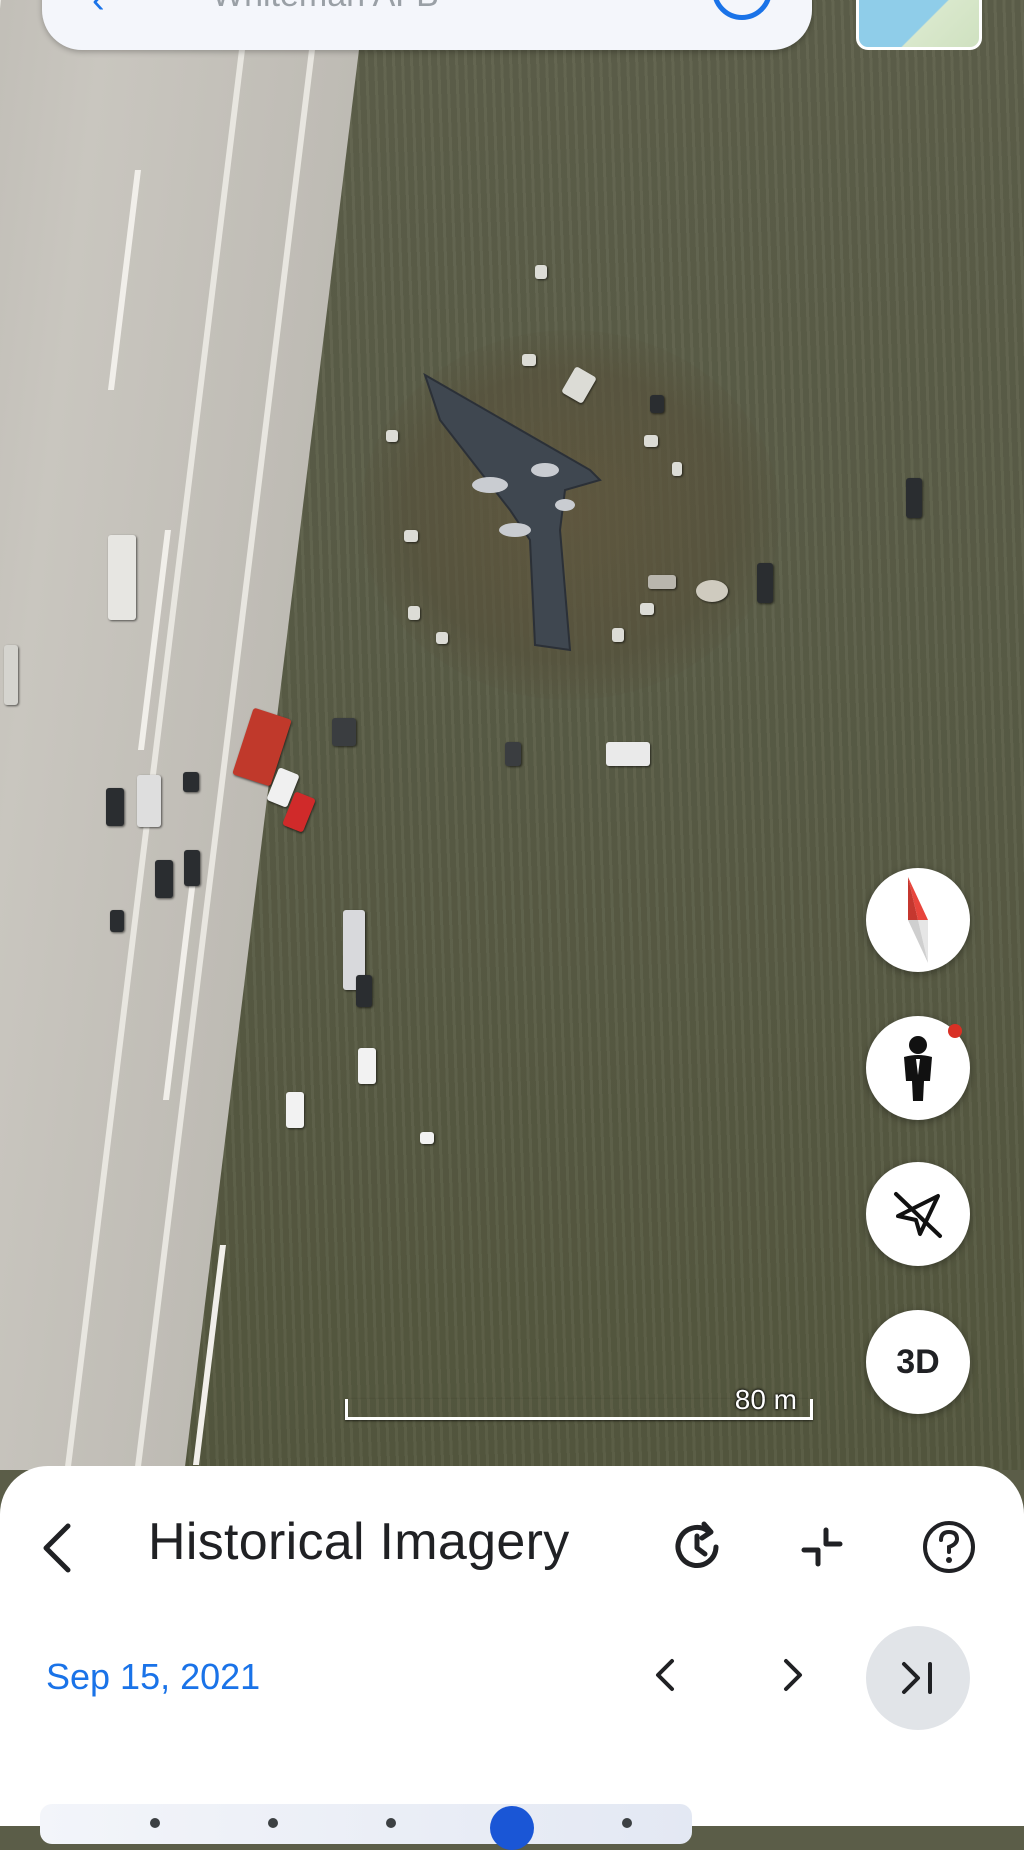 The width and height of the screenshot is (1024, 1850). Describe the element at coordinates (918, 1362) in the screenshot. I see `three-d-button: 3D` at that location.